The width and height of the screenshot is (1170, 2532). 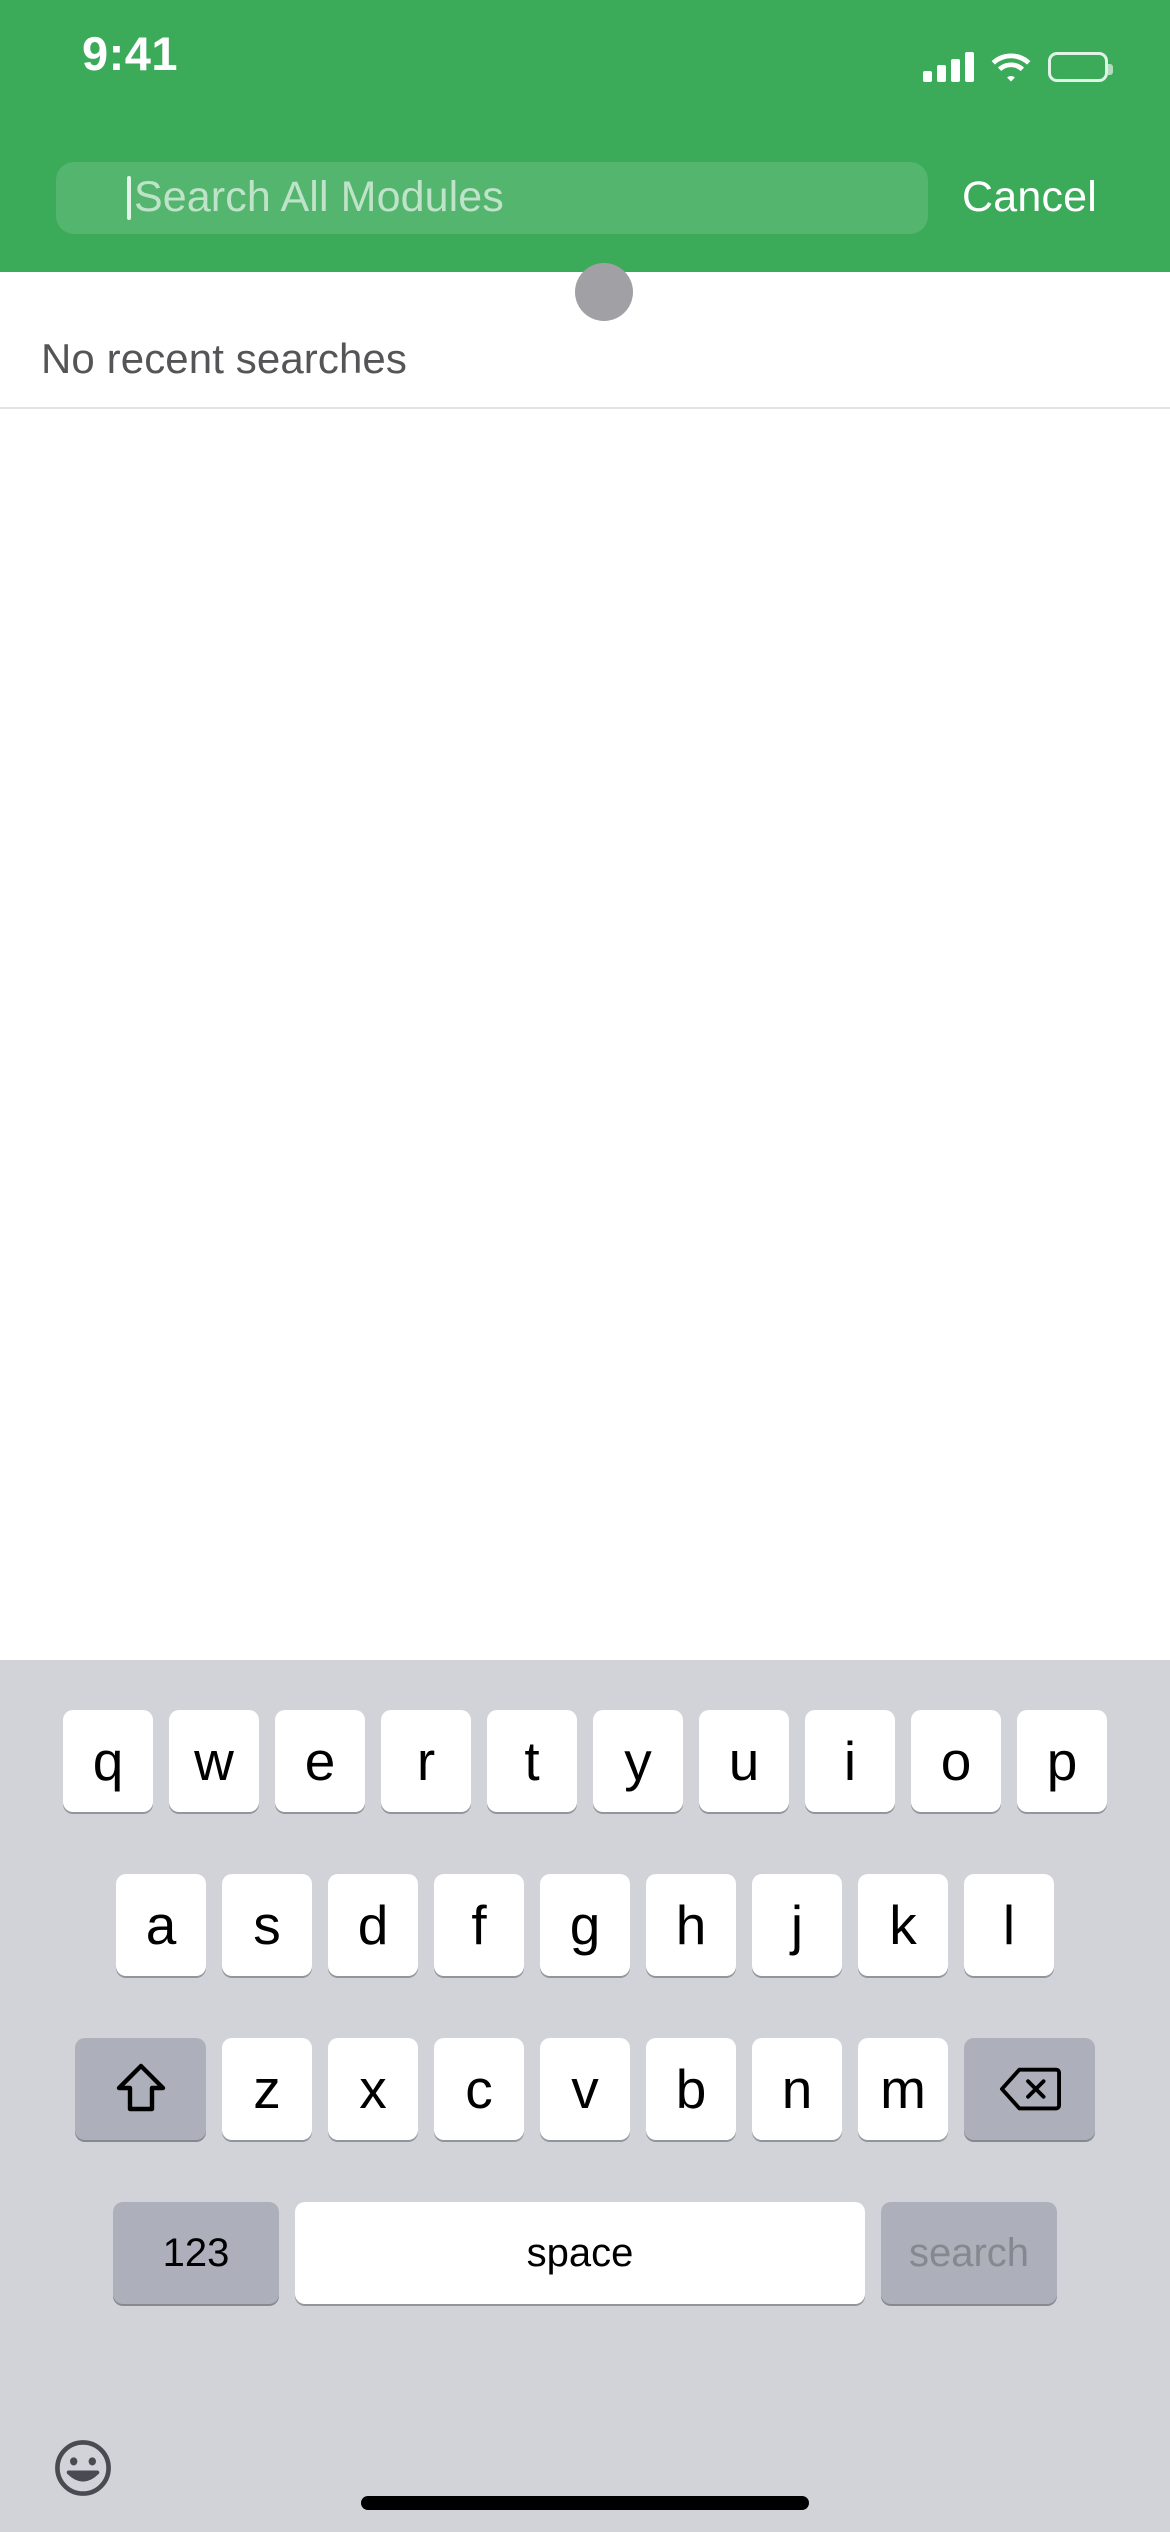 What do you see at coordinates (214, 1761) in the screenshot?
I see `key-w: w` at bounding box center [214, 1761].